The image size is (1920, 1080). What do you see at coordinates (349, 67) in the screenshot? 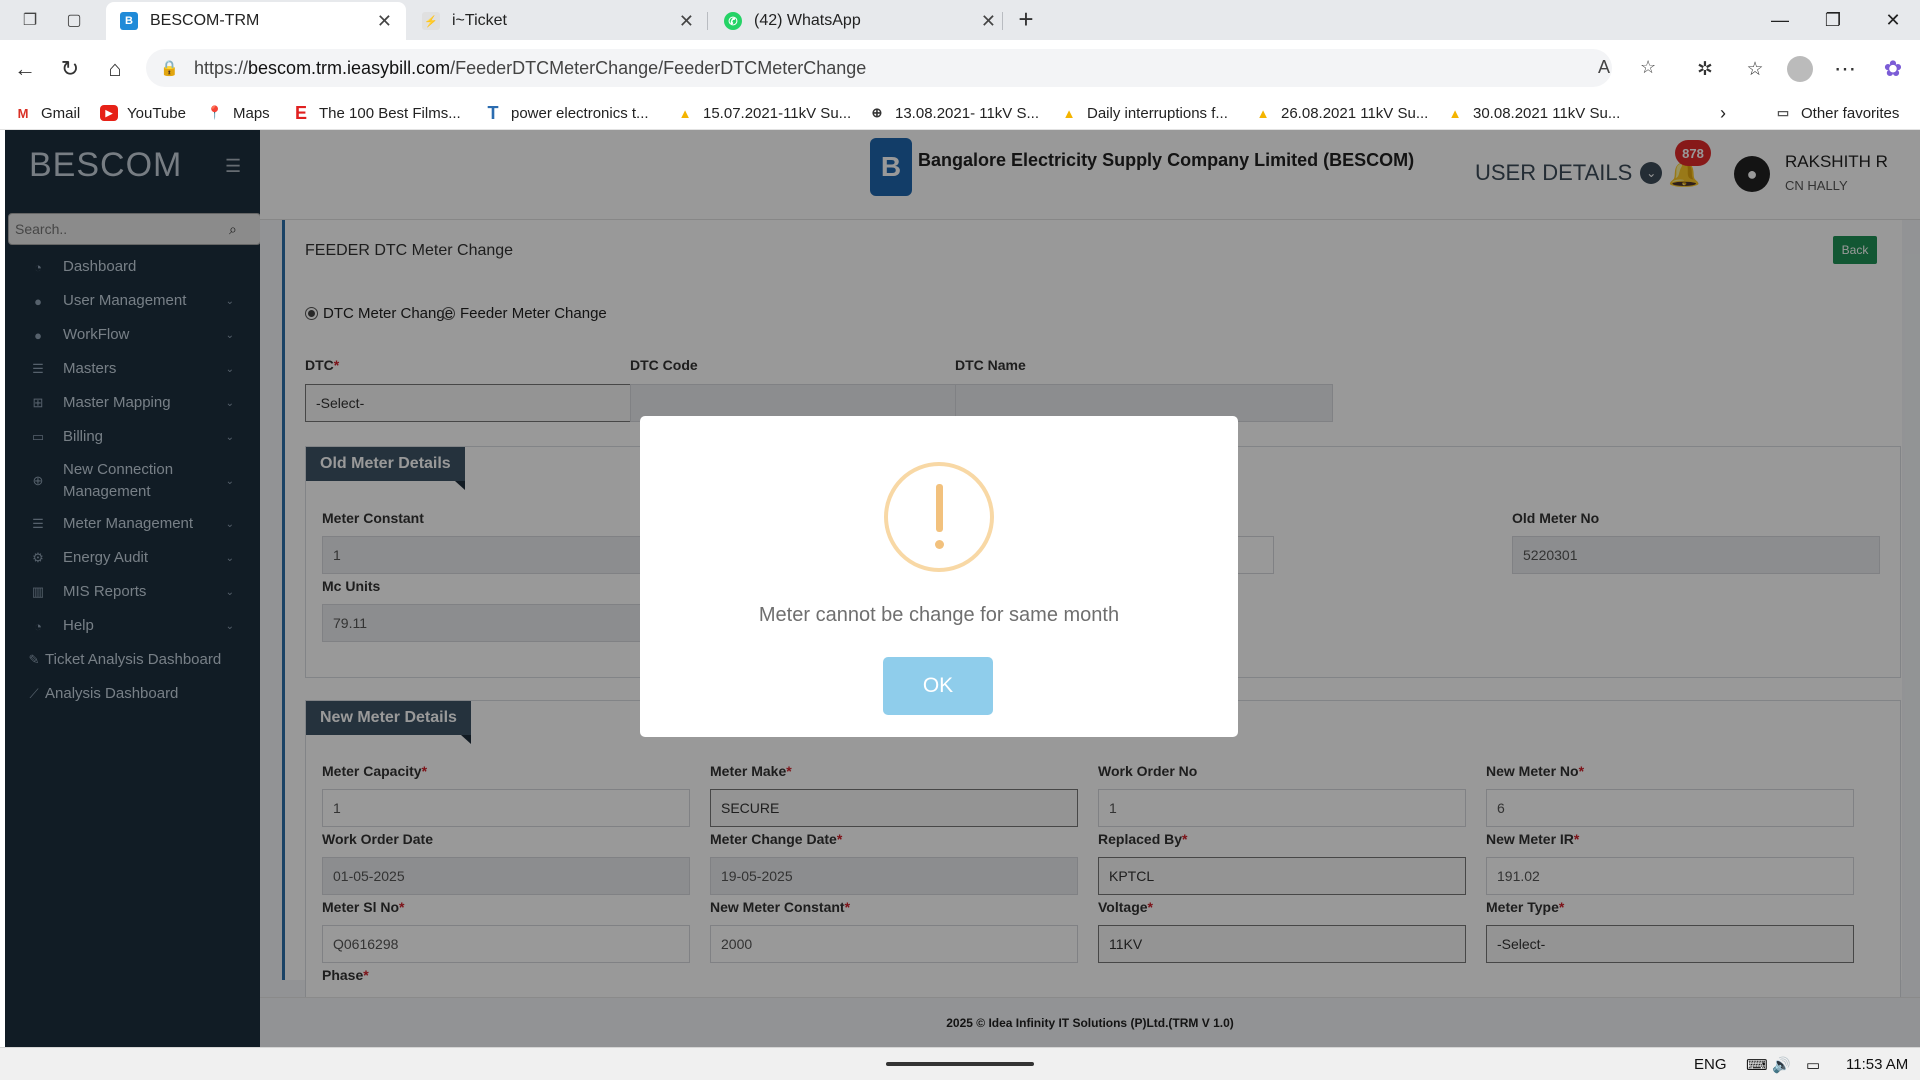
I see `url-host: bescom.trm.ieasybill.com` at bounding box center [349, 67].